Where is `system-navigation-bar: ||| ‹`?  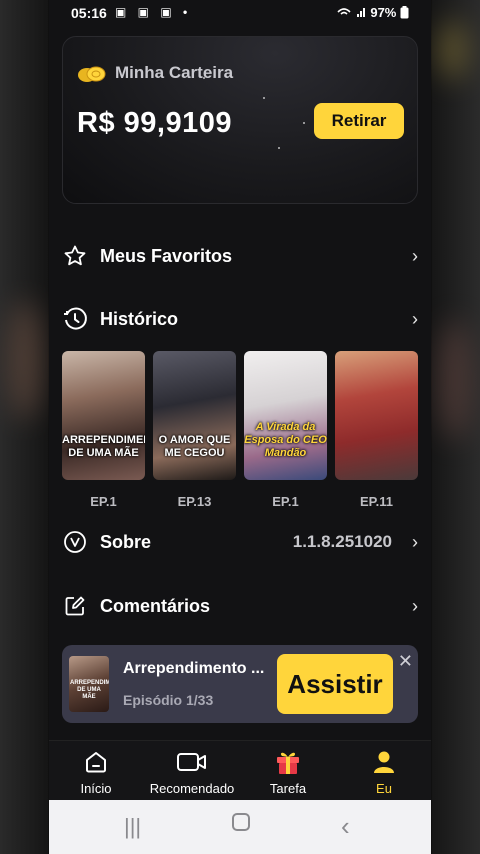 system-navigation-bar: ||| ‹ is located at coordinates (240, 827).